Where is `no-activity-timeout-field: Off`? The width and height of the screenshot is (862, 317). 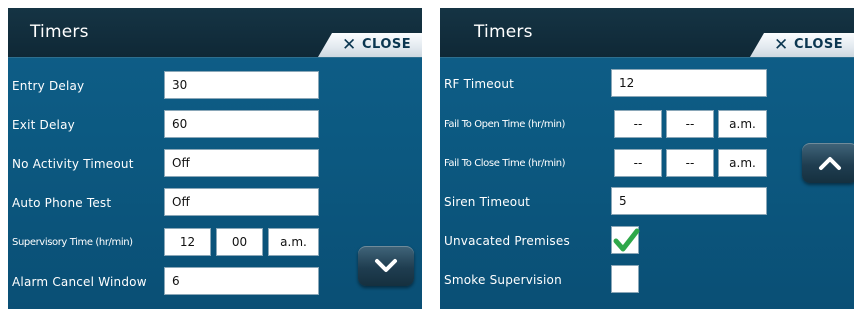 no-activity-timeout-field: Off is located at coordinates (241, 163).